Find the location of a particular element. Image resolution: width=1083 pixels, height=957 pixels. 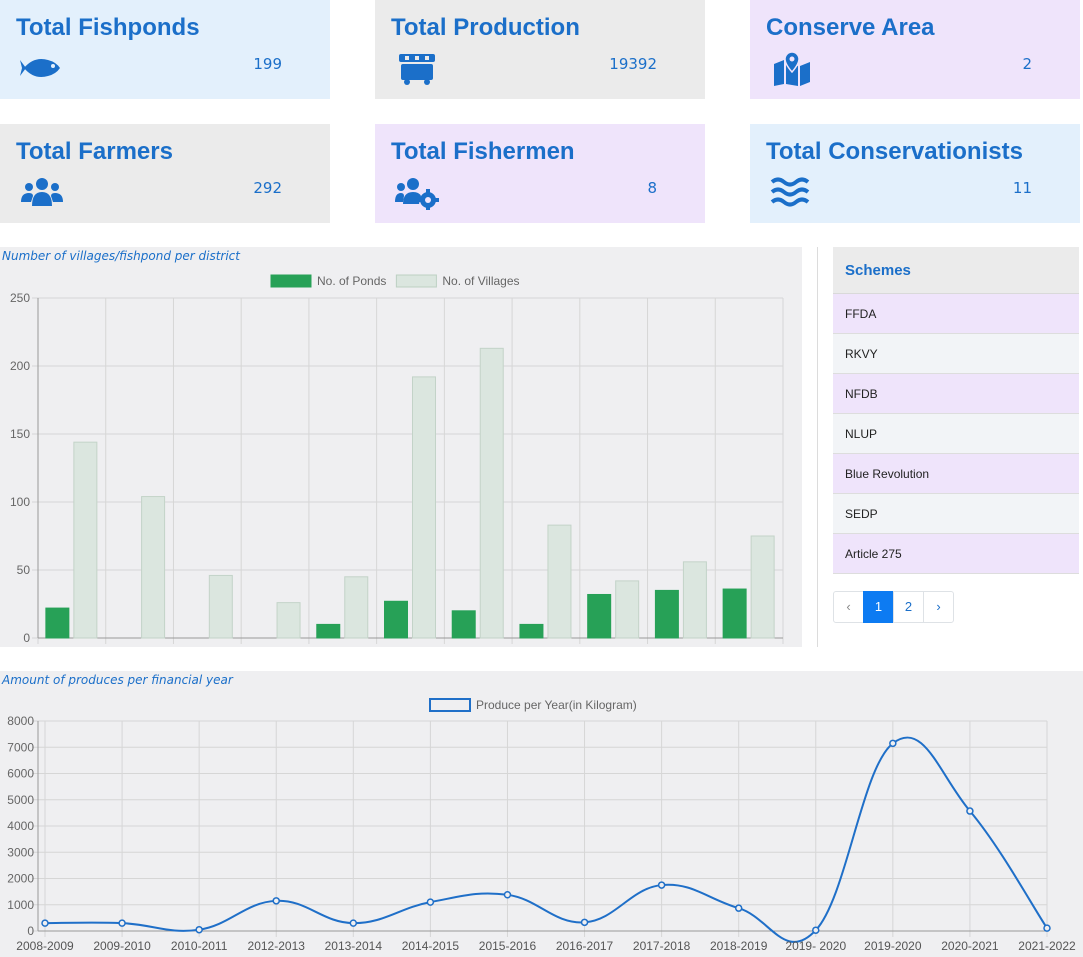

scheme-item: RKVY is located at coordinates (956, 354).